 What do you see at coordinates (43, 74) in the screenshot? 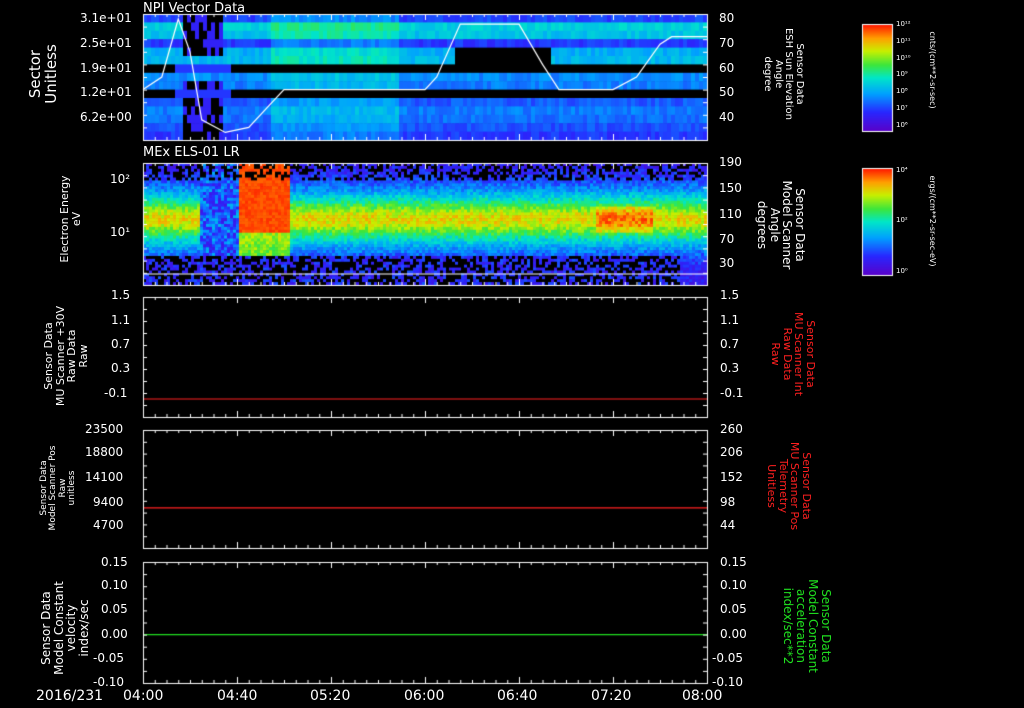
I see `p1-left-label: Sector Unitless` at bounding box center [43, 74].